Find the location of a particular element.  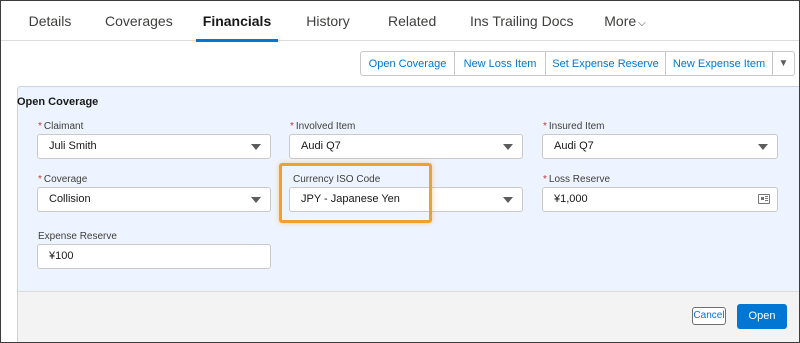

tab-details: Details is located at coordinates (50, 21).